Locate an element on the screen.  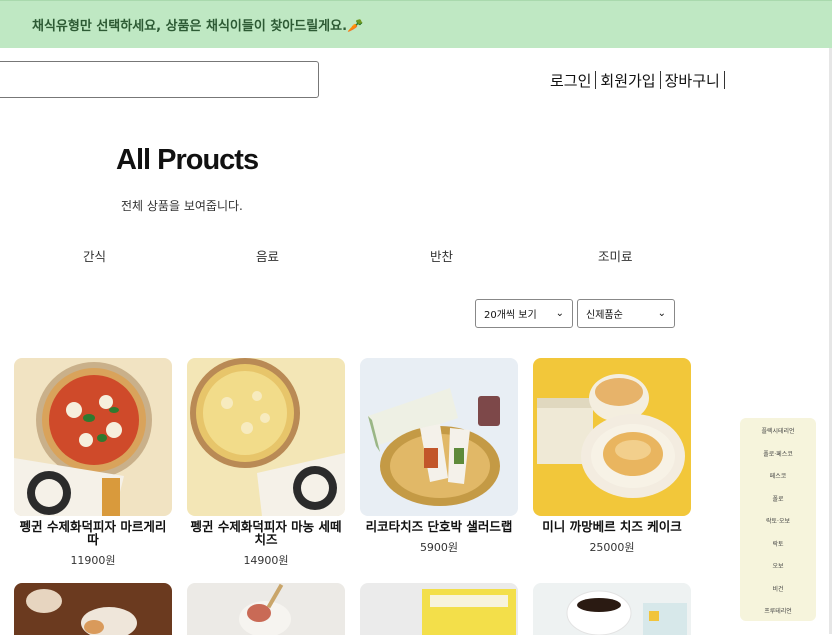
side-menu-item: 페스코 is located at coordinates (778, 477).